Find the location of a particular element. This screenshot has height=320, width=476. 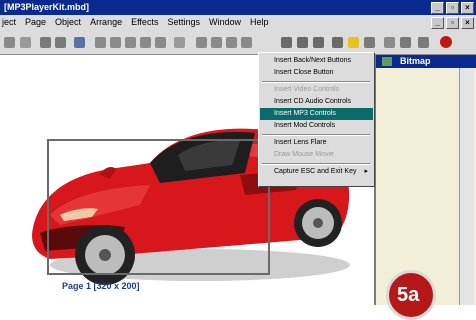

copy-icon is located at coordinates (25, 42).